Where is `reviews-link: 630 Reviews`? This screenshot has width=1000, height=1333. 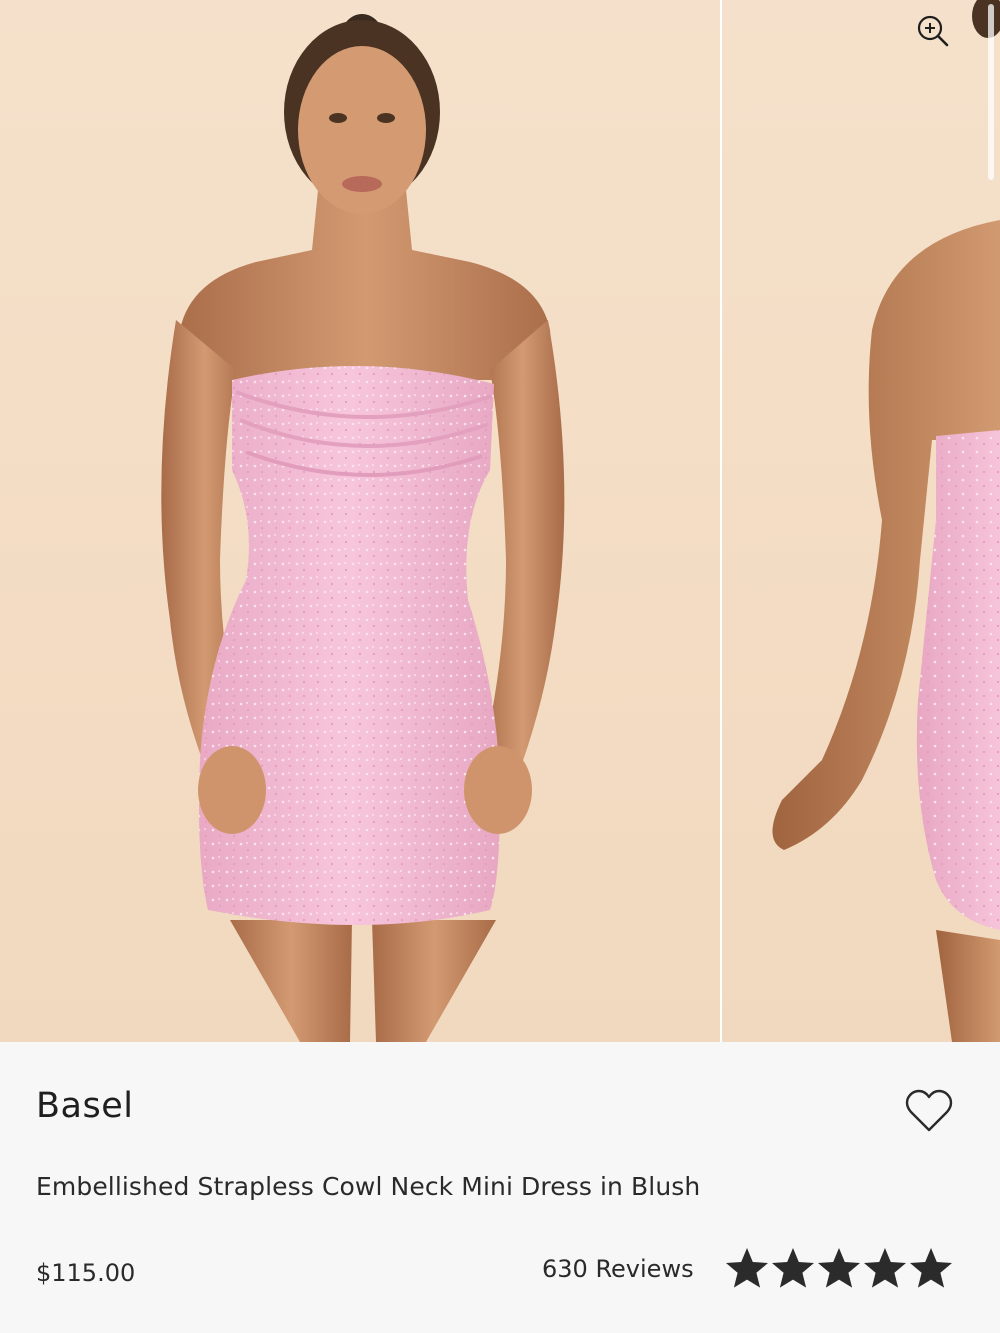 reviews-link: 630 Reviews is located at coordinates (618, 1269).